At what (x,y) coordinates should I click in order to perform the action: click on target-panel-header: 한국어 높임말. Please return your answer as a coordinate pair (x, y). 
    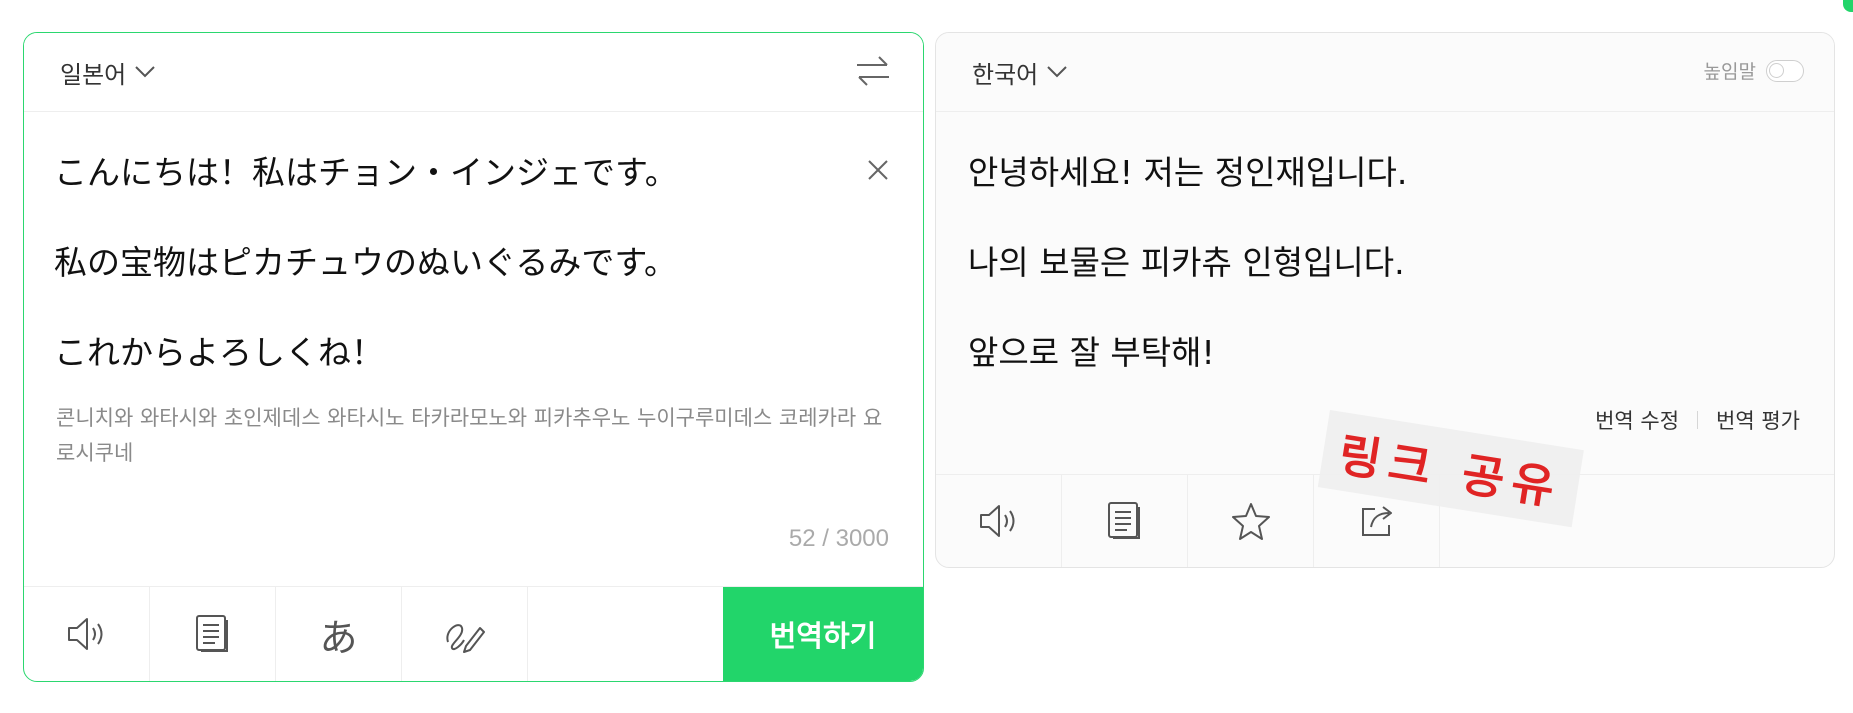
    Looking at the image, I should click on (1385, 72).